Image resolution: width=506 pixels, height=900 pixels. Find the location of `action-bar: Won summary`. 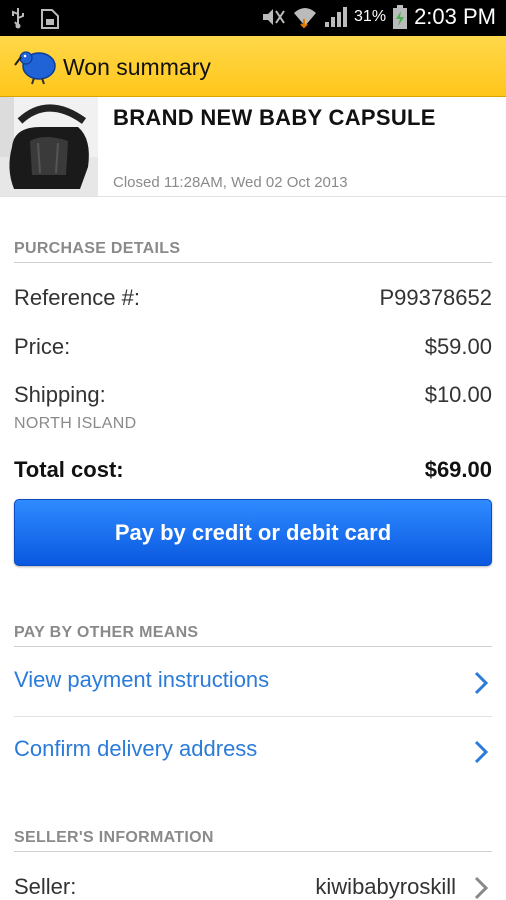

action-bar: Won summary is located at coordinates (253, 66).